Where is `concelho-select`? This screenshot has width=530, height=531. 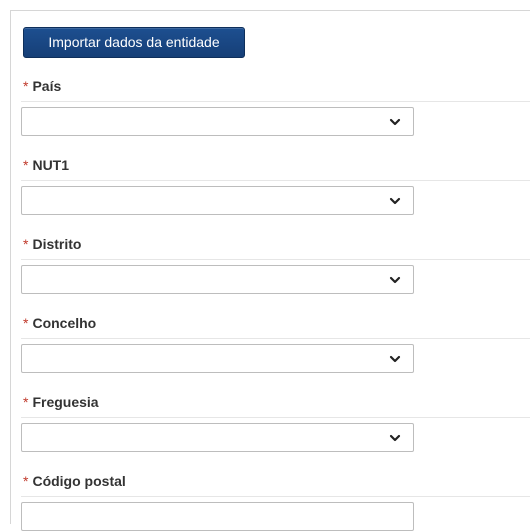
concelho-select is located at coordinates (217, 358).